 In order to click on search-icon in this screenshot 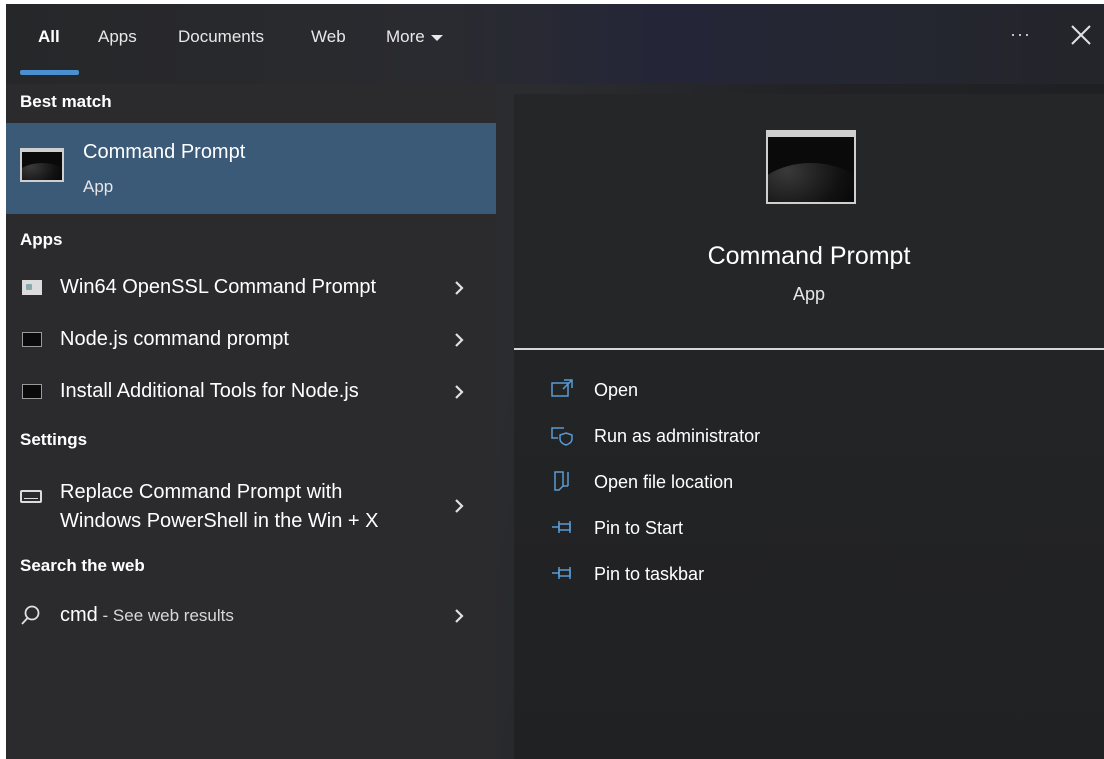, I will do `click(30, 615)`.